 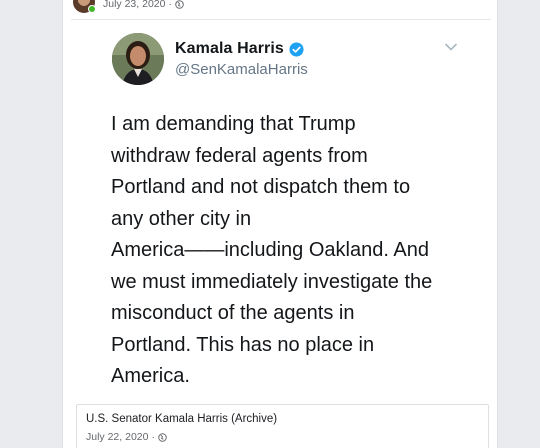 What do you see at coordinates (150, 376) in the screenshot?
I see `tweet-line: America.` at bounding box center [150, 376].